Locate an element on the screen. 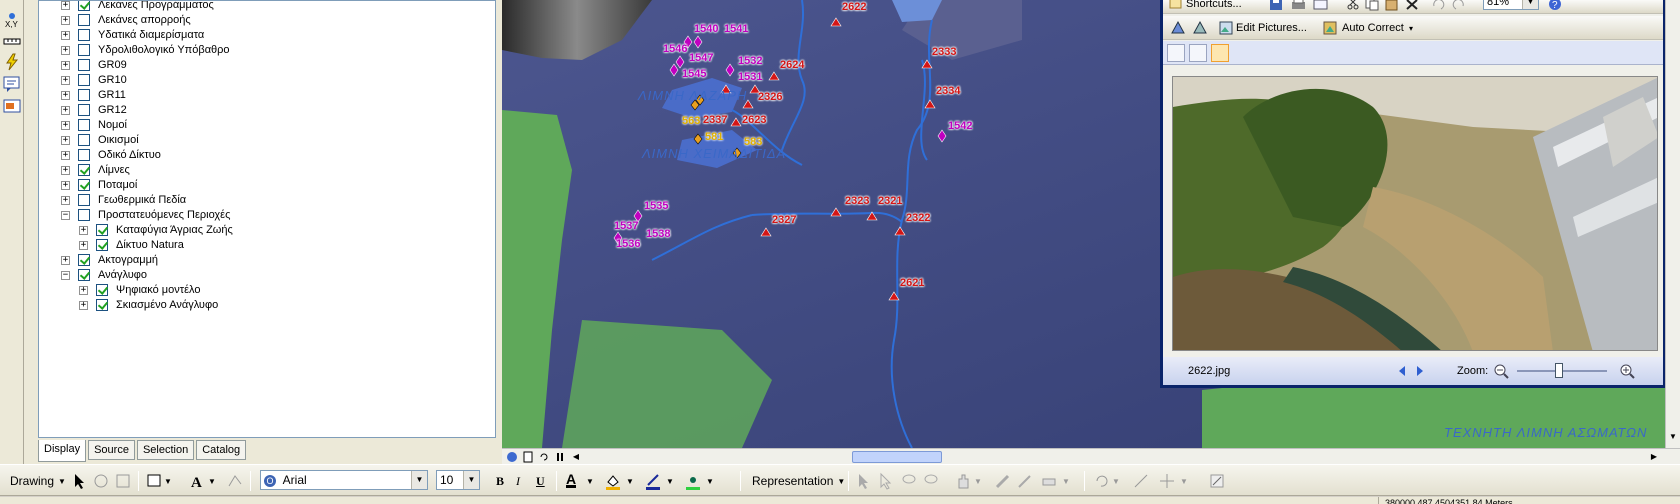 Image resolution: width=1680 pixels, height=504 pixels. filmstrip-view-icon is located at coordinates (1198, 53).